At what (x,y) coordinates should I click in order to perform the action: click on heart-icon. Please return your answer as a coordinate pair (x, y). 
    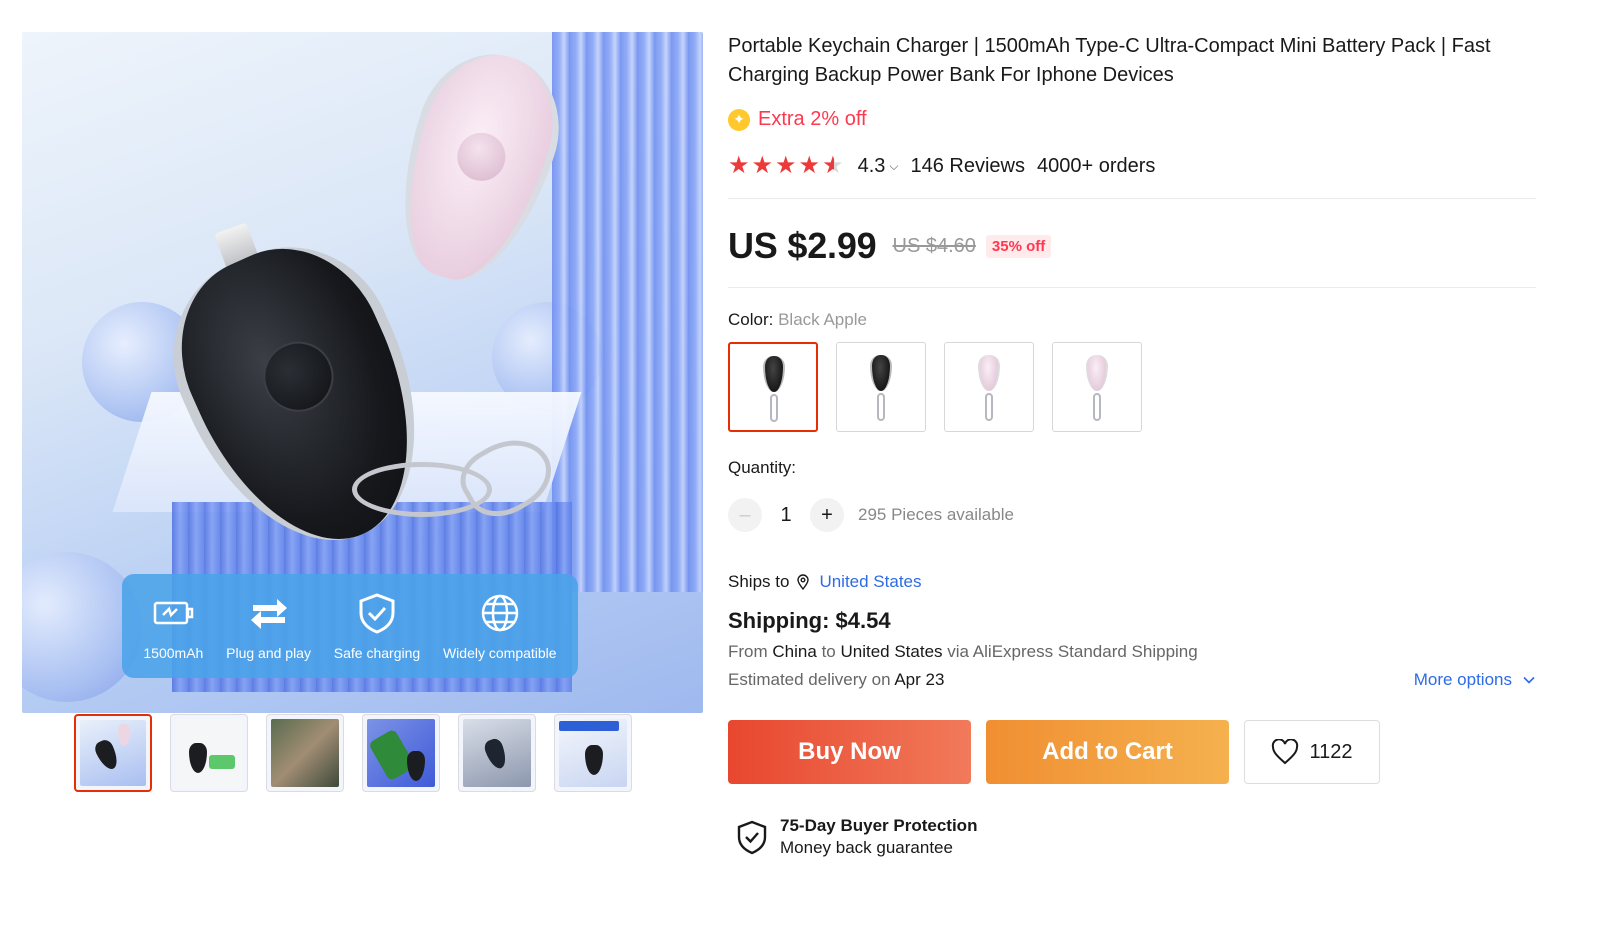
    Looking at the image, I should click on (1285, 752).